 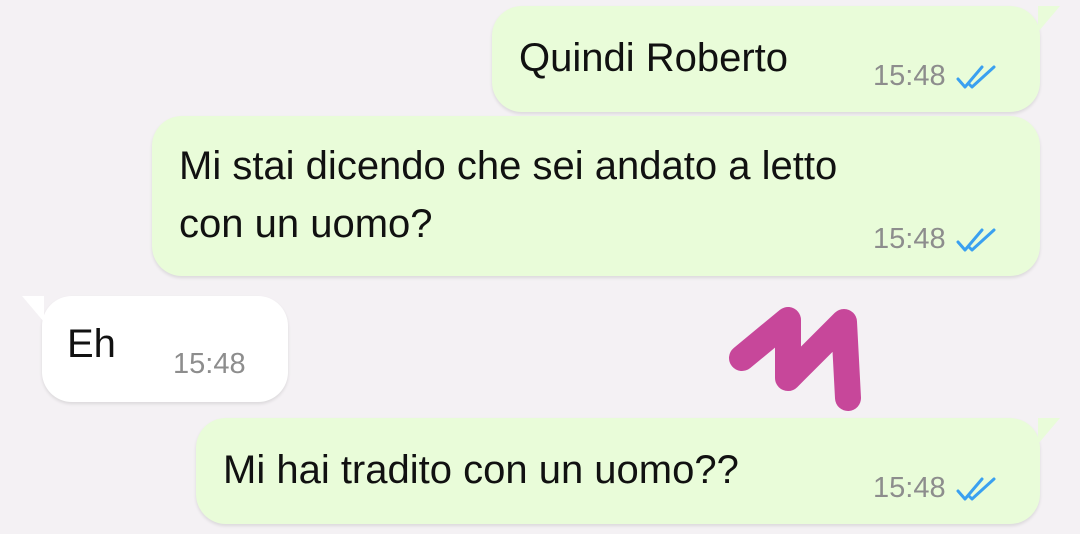 I want to click on message-bubble-outgoing: Quindi Roberto 15:48, so click(x=776, y=59).